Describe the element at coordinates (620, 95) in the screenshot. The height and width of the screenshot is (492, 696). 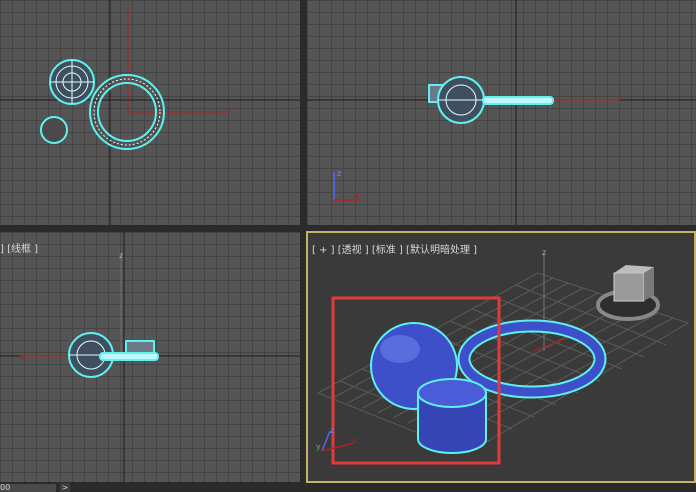
I see `axis-x-label-front: x` at that location.